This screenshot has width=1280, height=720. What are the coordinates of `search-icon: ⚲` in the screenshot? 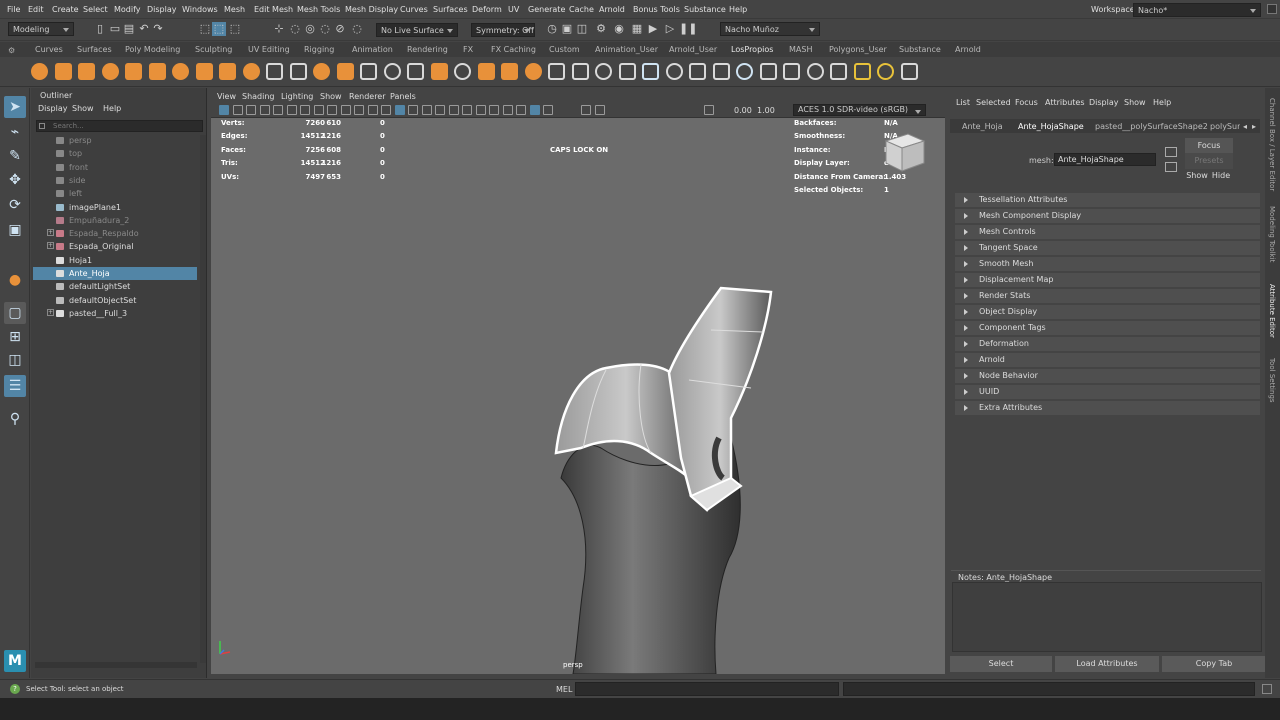 It's located at (15, 419).